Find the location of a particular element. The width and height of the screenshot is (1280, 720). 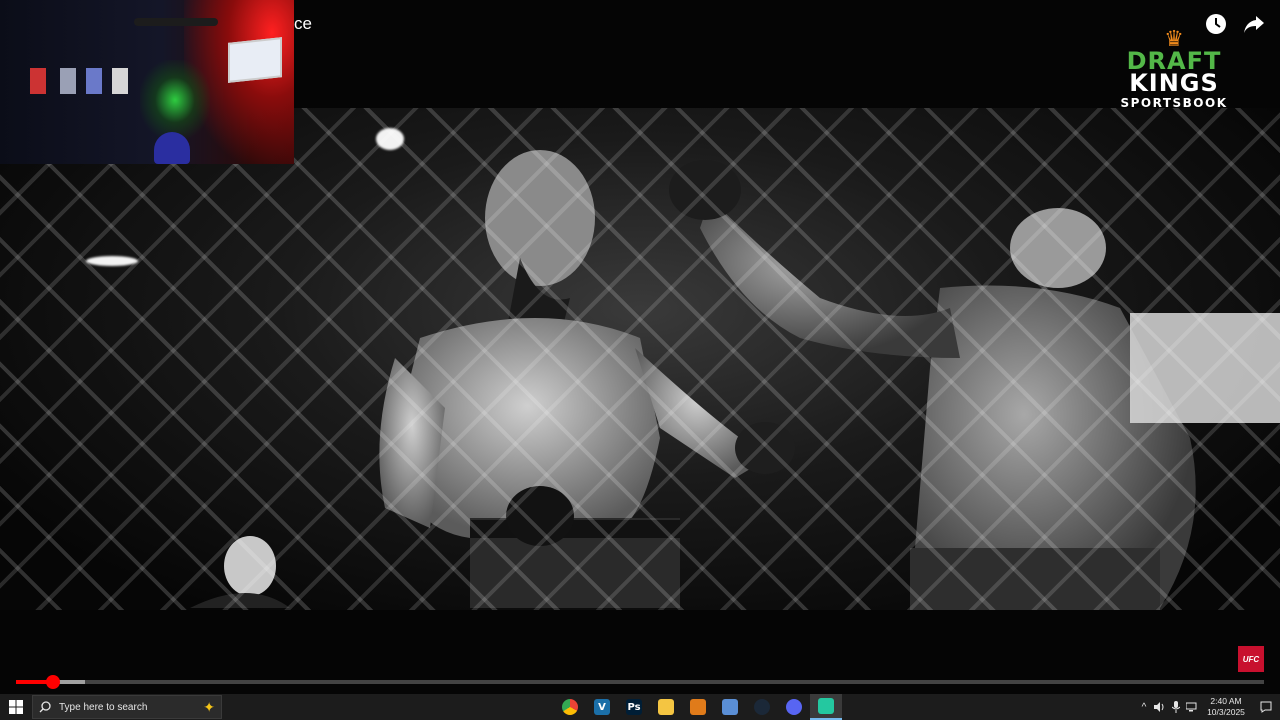

search-placeholder: Type here to search is located at coordinates (103, 707).